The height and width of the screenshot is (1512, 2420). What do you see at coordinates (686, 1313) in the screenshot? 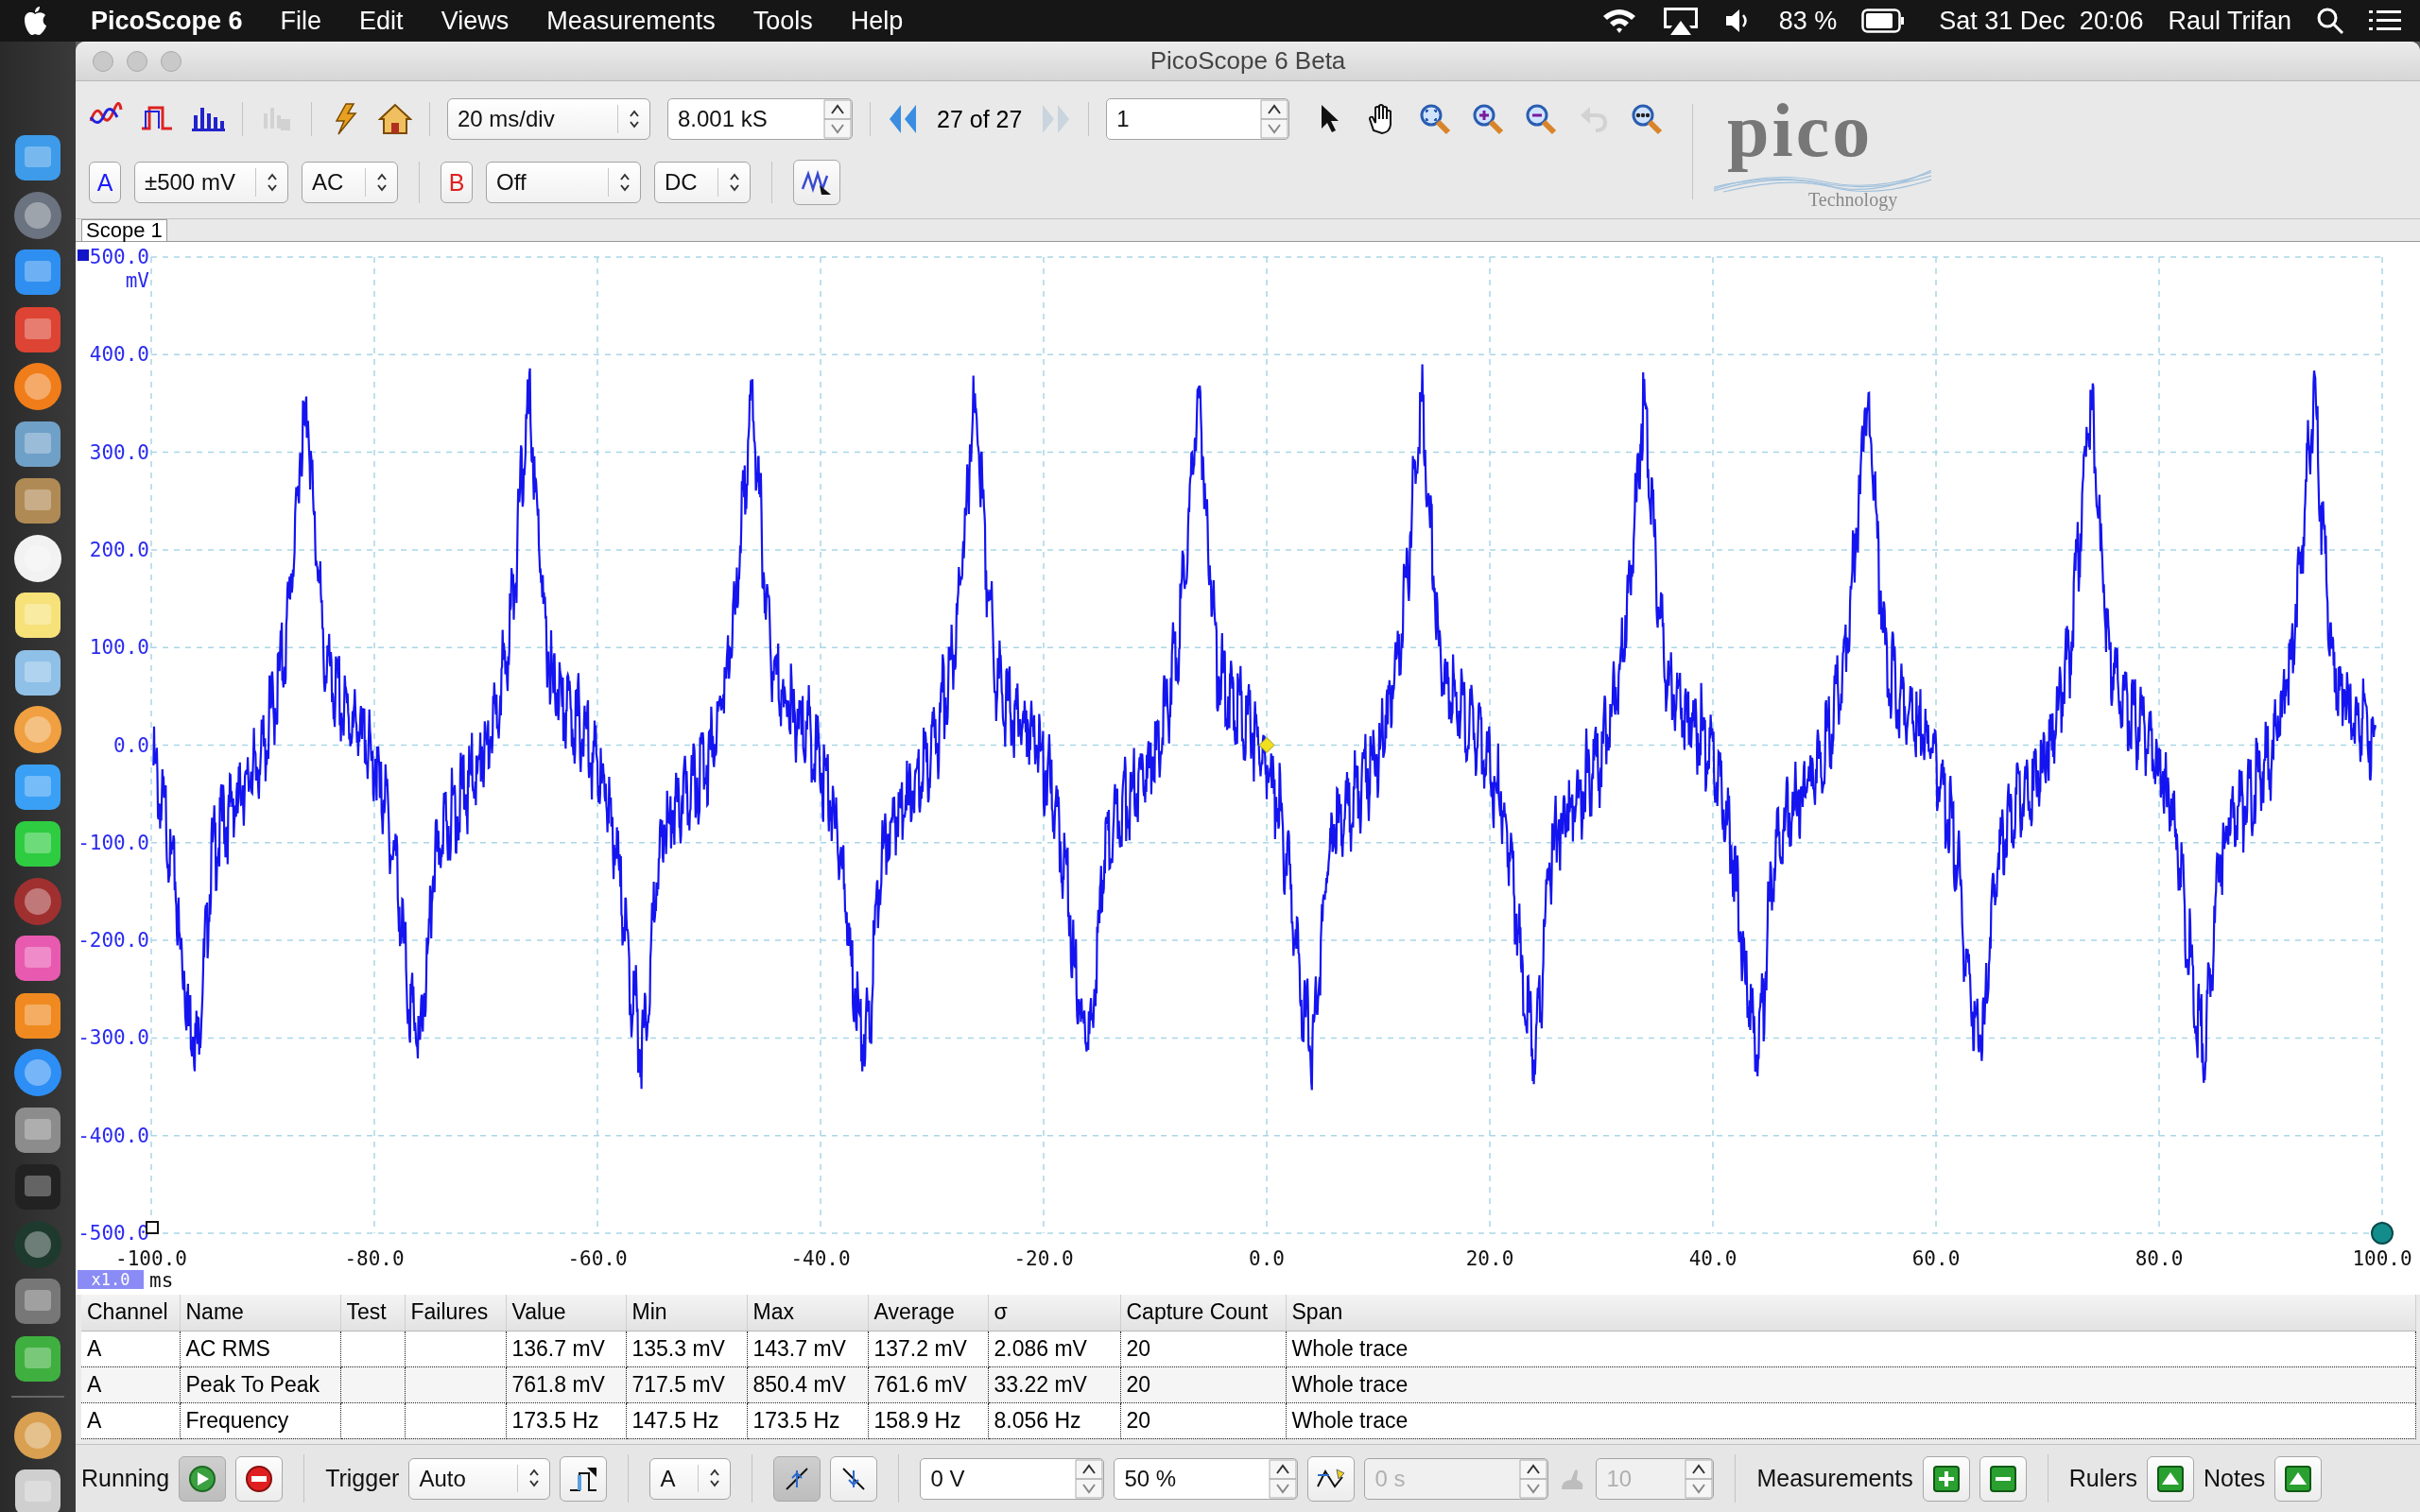
I see `column-header: Min` at bounding box center [686, 1313].